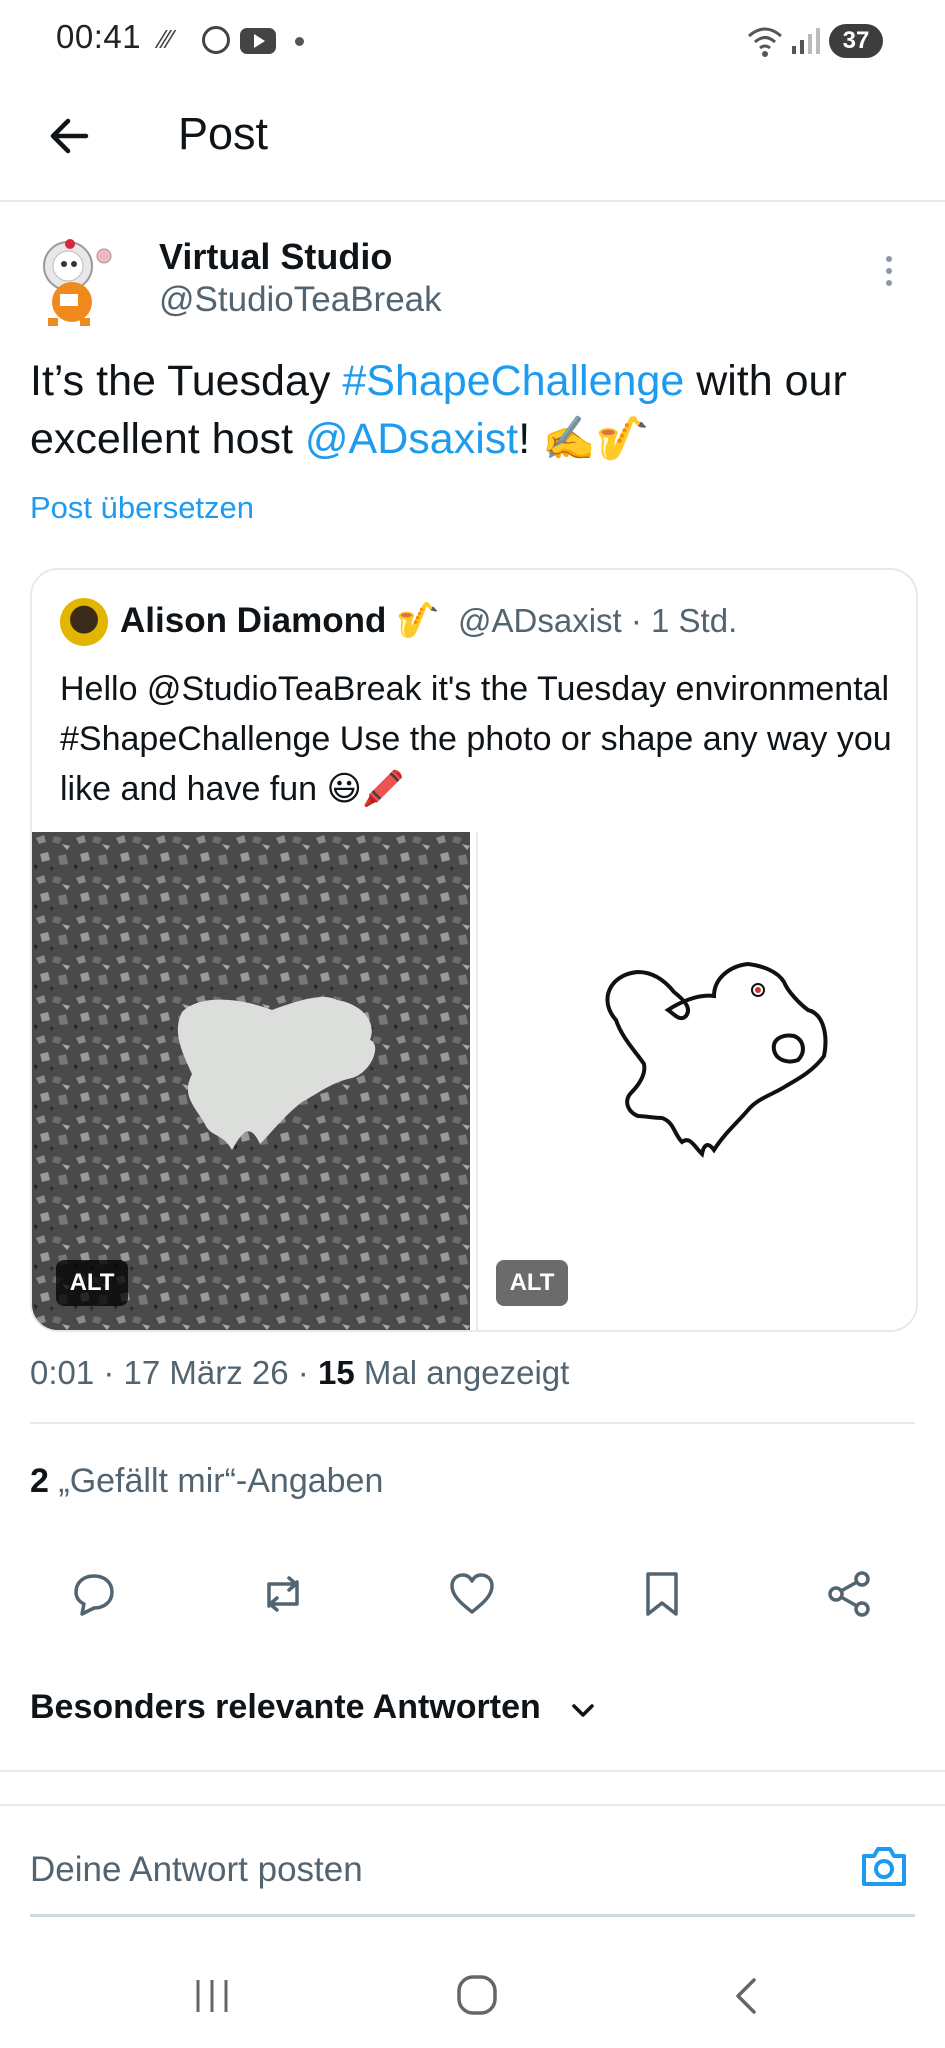 This screenshot has width=945, height=2048. I want to click on quote-author-name: Alison Diamond 🎷, so click(280, 620).